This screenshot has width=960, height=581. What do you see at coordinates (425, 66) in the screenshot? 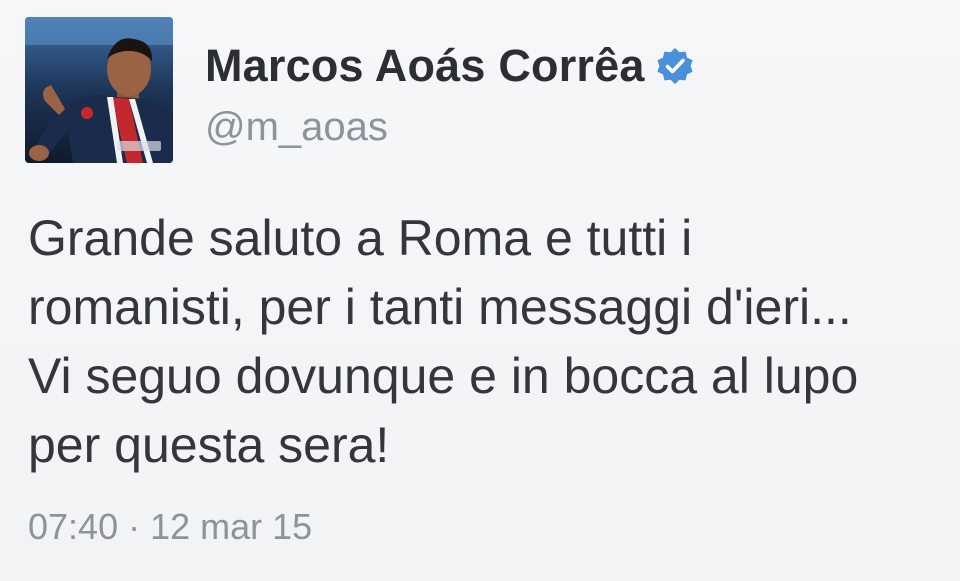
I see `author-display-name: Marcos Aoás Corrêa` at bounding box center [425, 66].